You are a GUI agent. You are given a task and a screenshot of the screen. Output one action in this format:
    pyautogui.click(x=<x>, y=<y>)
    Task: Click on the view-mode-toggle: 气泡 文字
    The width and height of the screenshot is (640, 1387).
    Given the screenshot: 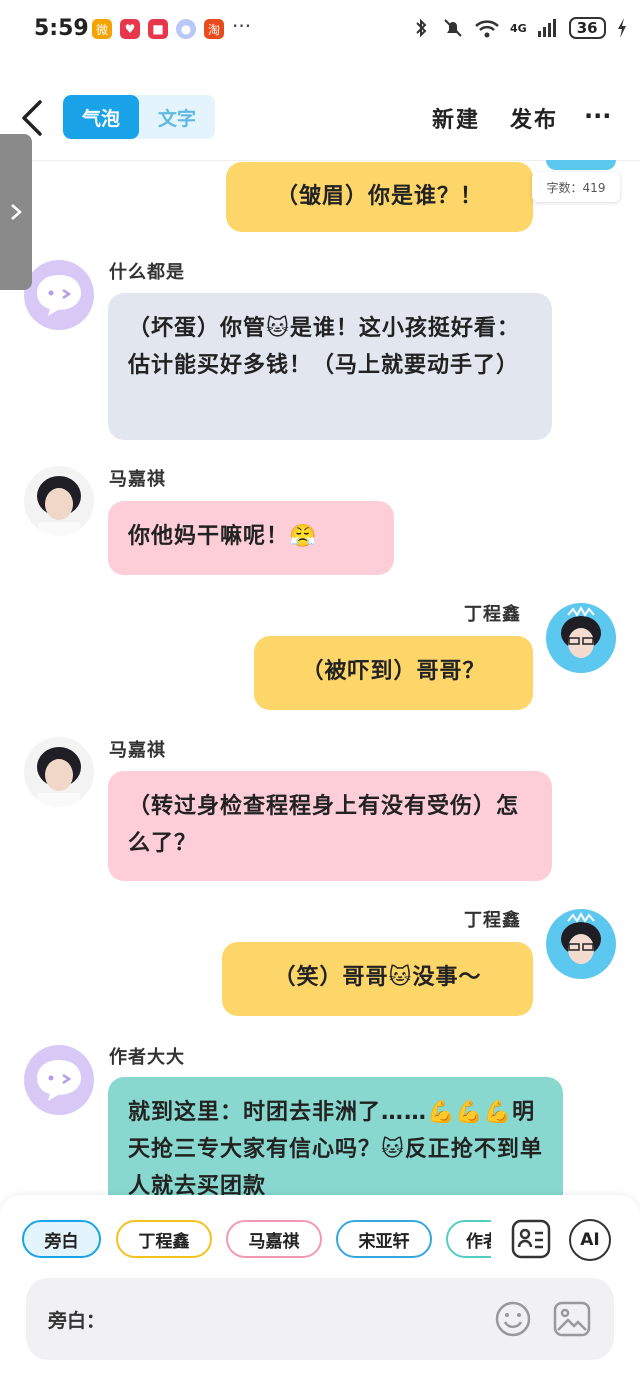 What is the action you would take?
    pyautogui.click(x=139, y=117)
    